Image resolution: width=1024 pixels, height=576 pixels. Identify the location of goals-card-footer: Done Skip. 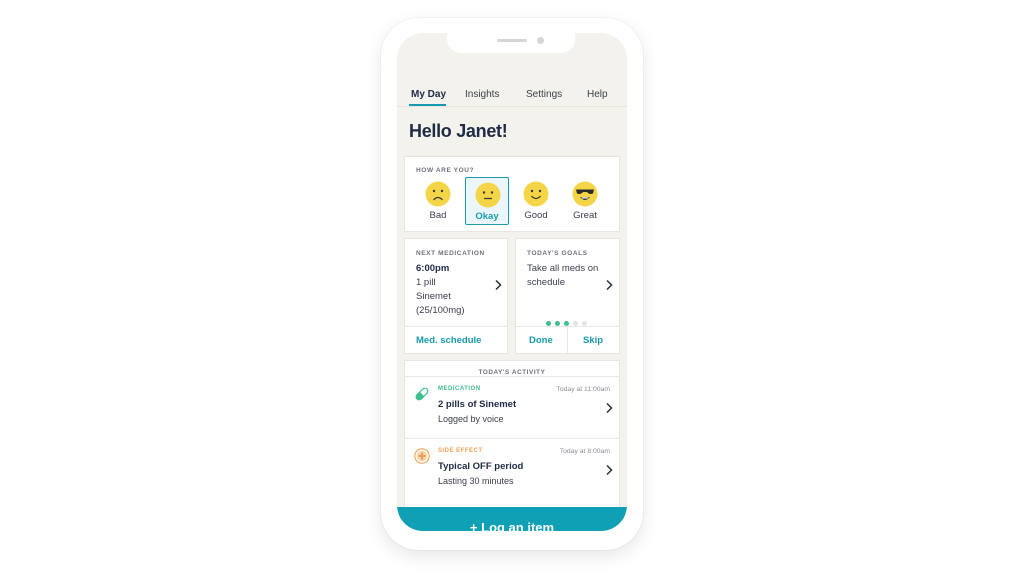
(567, 339).